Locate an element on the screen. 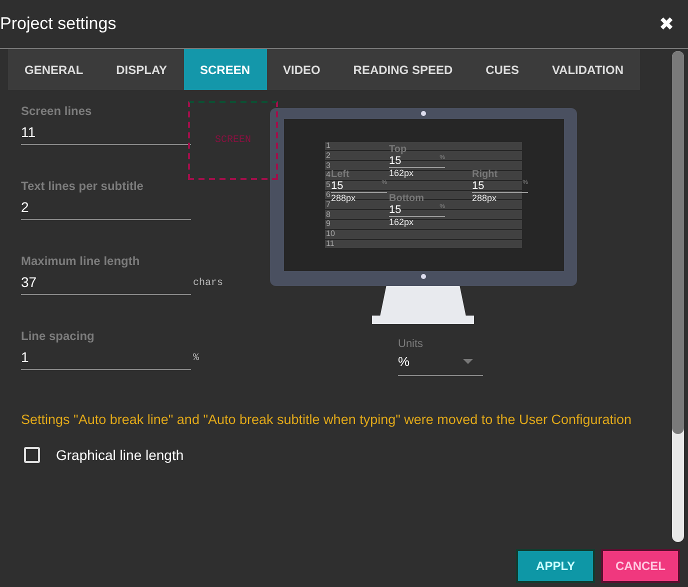 This screenshot has height=587, width=688. unit-label: % is located at coordinates (196, 358).